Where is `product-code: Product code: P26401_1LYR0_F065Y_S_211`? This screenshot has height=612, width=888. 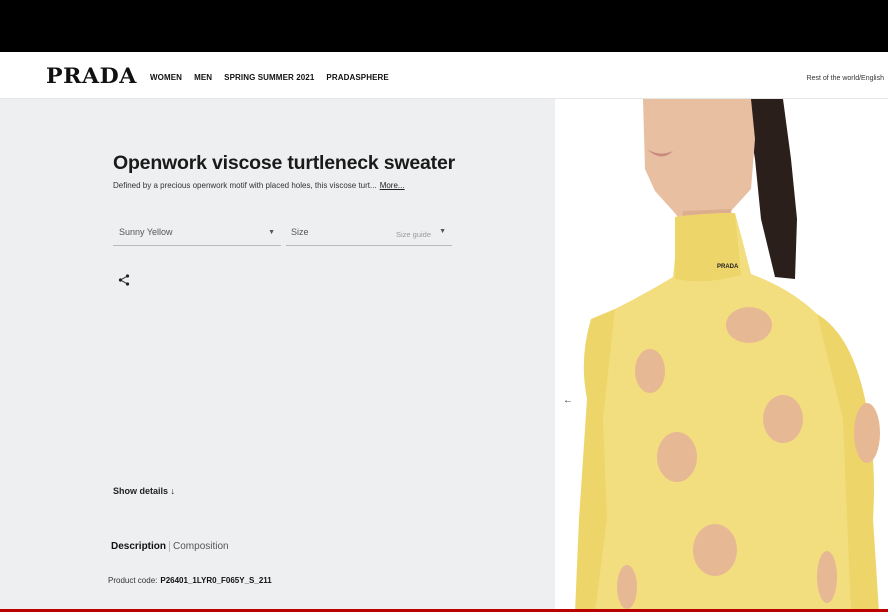 product-code: Product code: P26401_1LYR0_F065Y_S_211 is located at coordinates (190, 580).